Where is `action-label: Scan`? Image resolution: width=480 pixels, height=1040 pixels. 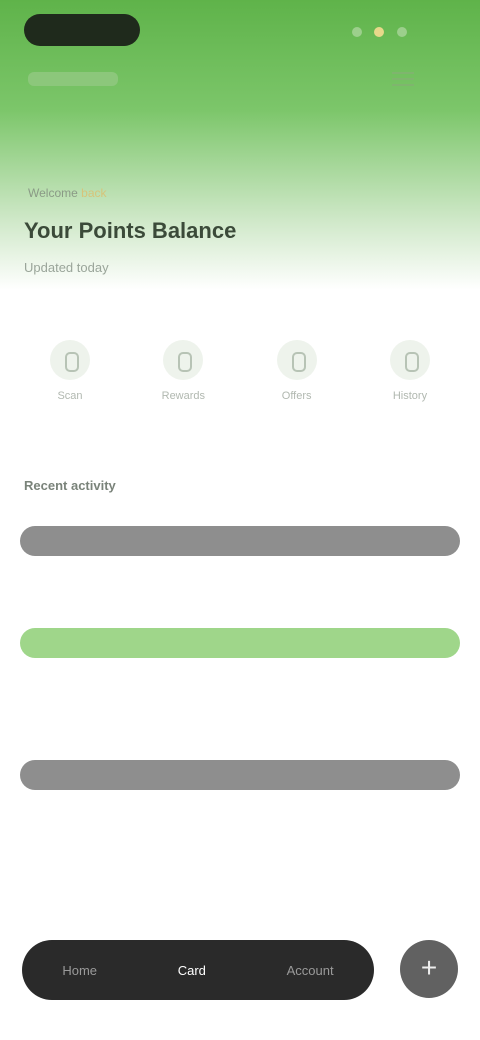 action-label: Scan is located at coordinates (70, 396).